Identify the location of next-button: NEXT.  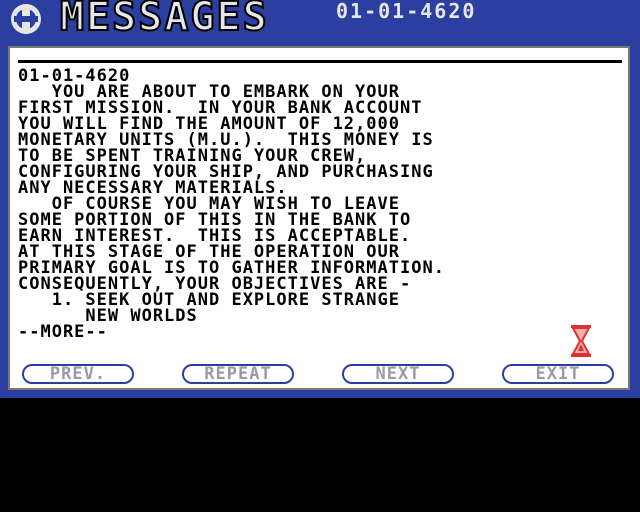
(398, 374).